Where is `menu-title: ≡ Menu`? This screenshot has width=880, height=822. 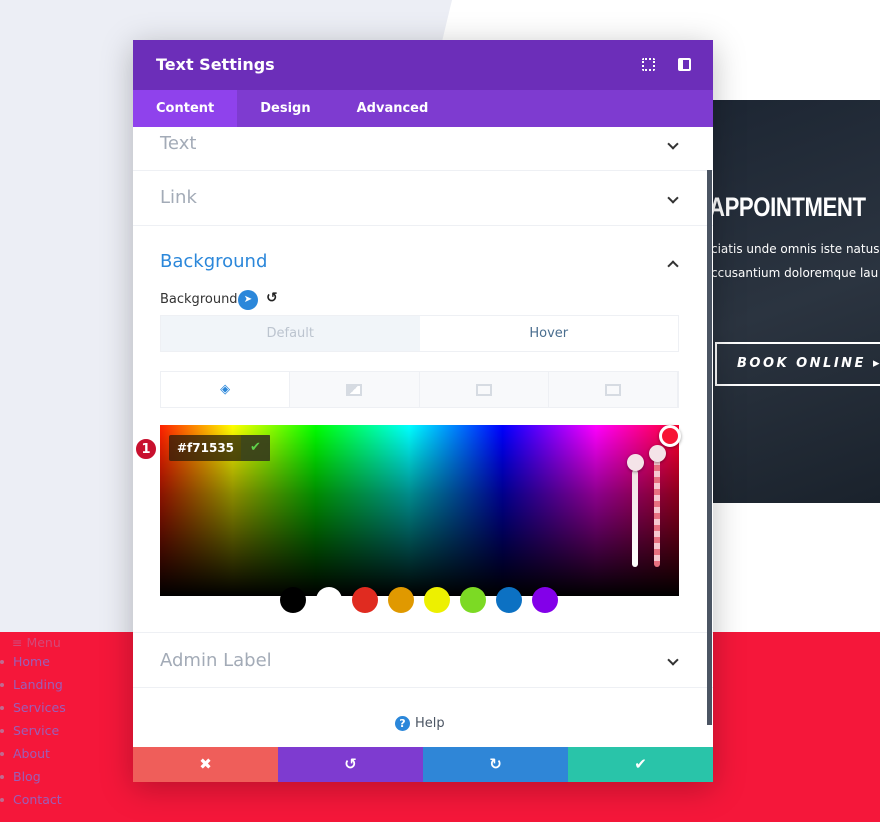
menu-title: ≡ Menu is located at coordinates (33, 643).